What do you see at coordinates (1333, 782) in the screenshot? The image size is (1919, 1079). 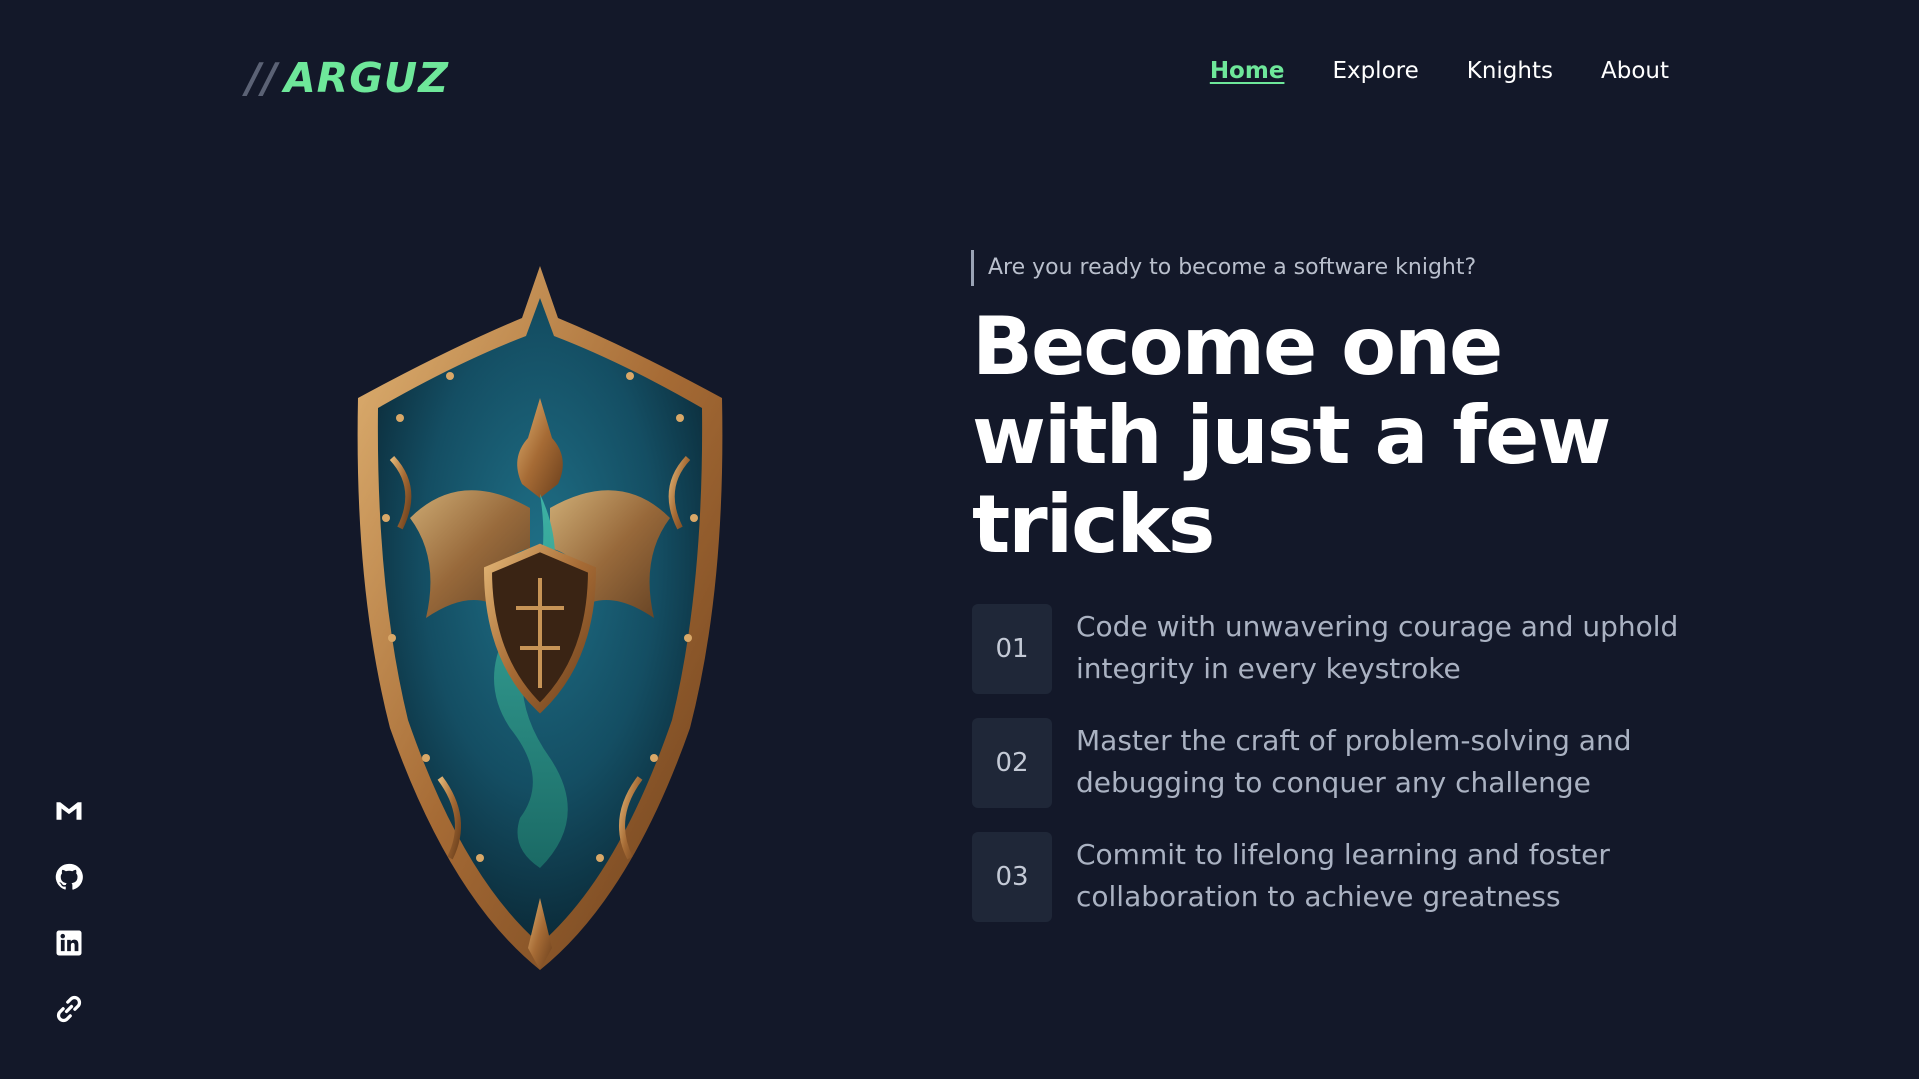 I see `feature-text-line-2: debugging to conquer any challenge` at bounding box center [1333, 782].